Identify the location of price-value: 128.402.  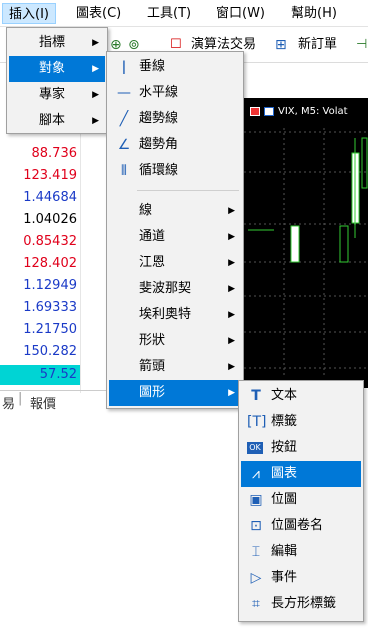
(50, 263).